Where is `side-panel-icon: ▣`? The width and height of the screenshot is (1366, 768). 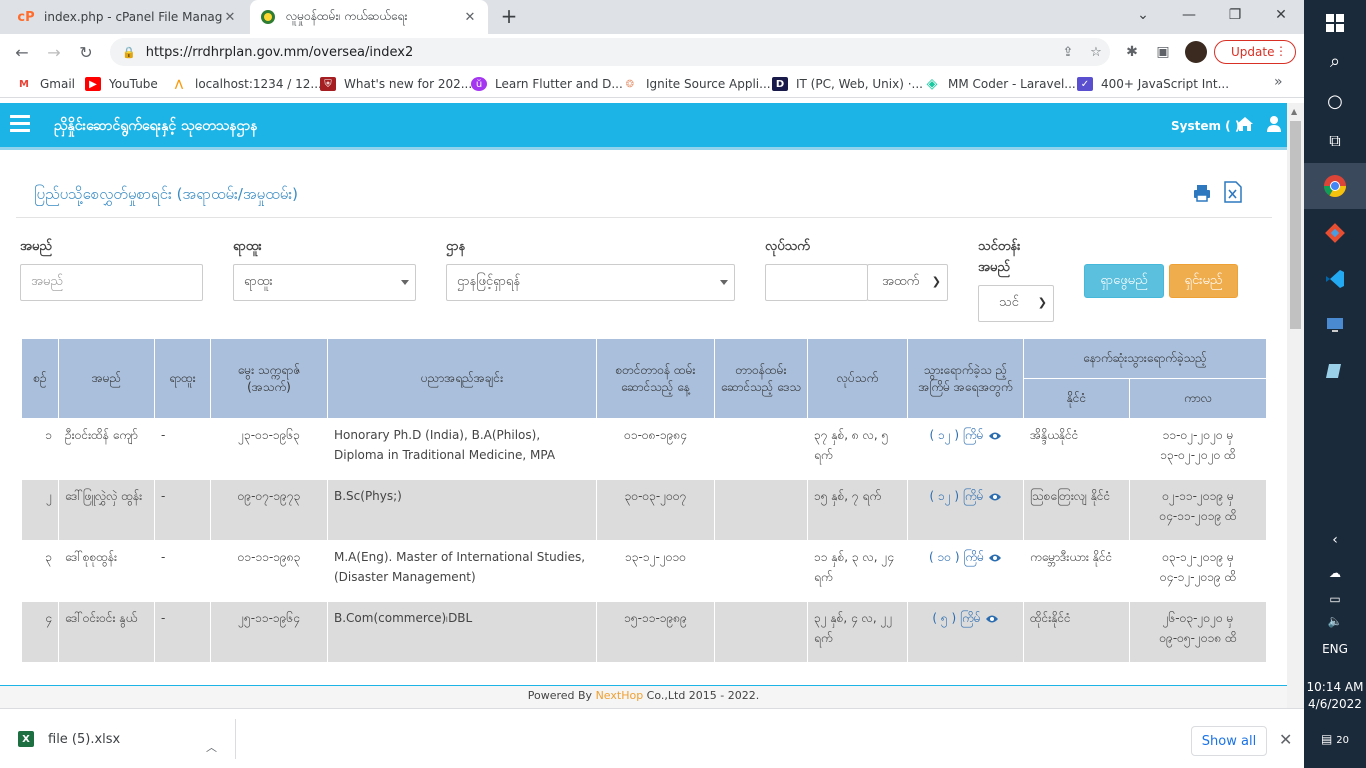
side-panel-icon: ▣ is located at coordinates (1163, 52).